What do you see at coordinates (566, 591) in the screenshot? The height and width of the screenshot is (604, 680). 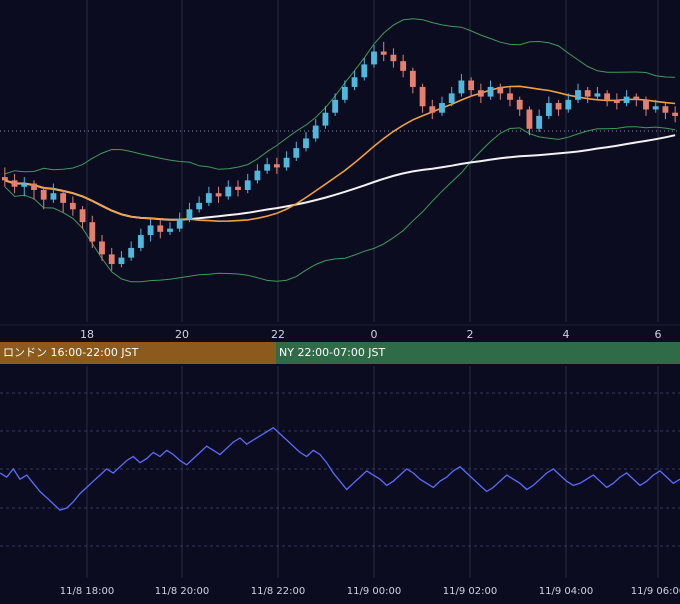 I see `osc-x-tick-label: 11/9 04:00` at bounding box center [566, 591].